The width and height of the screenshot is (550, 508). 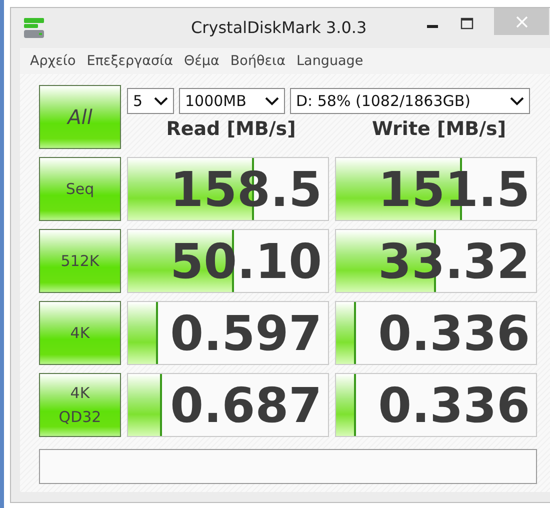 I want to click on result-value: 0.687, so click(x=246, y=406).